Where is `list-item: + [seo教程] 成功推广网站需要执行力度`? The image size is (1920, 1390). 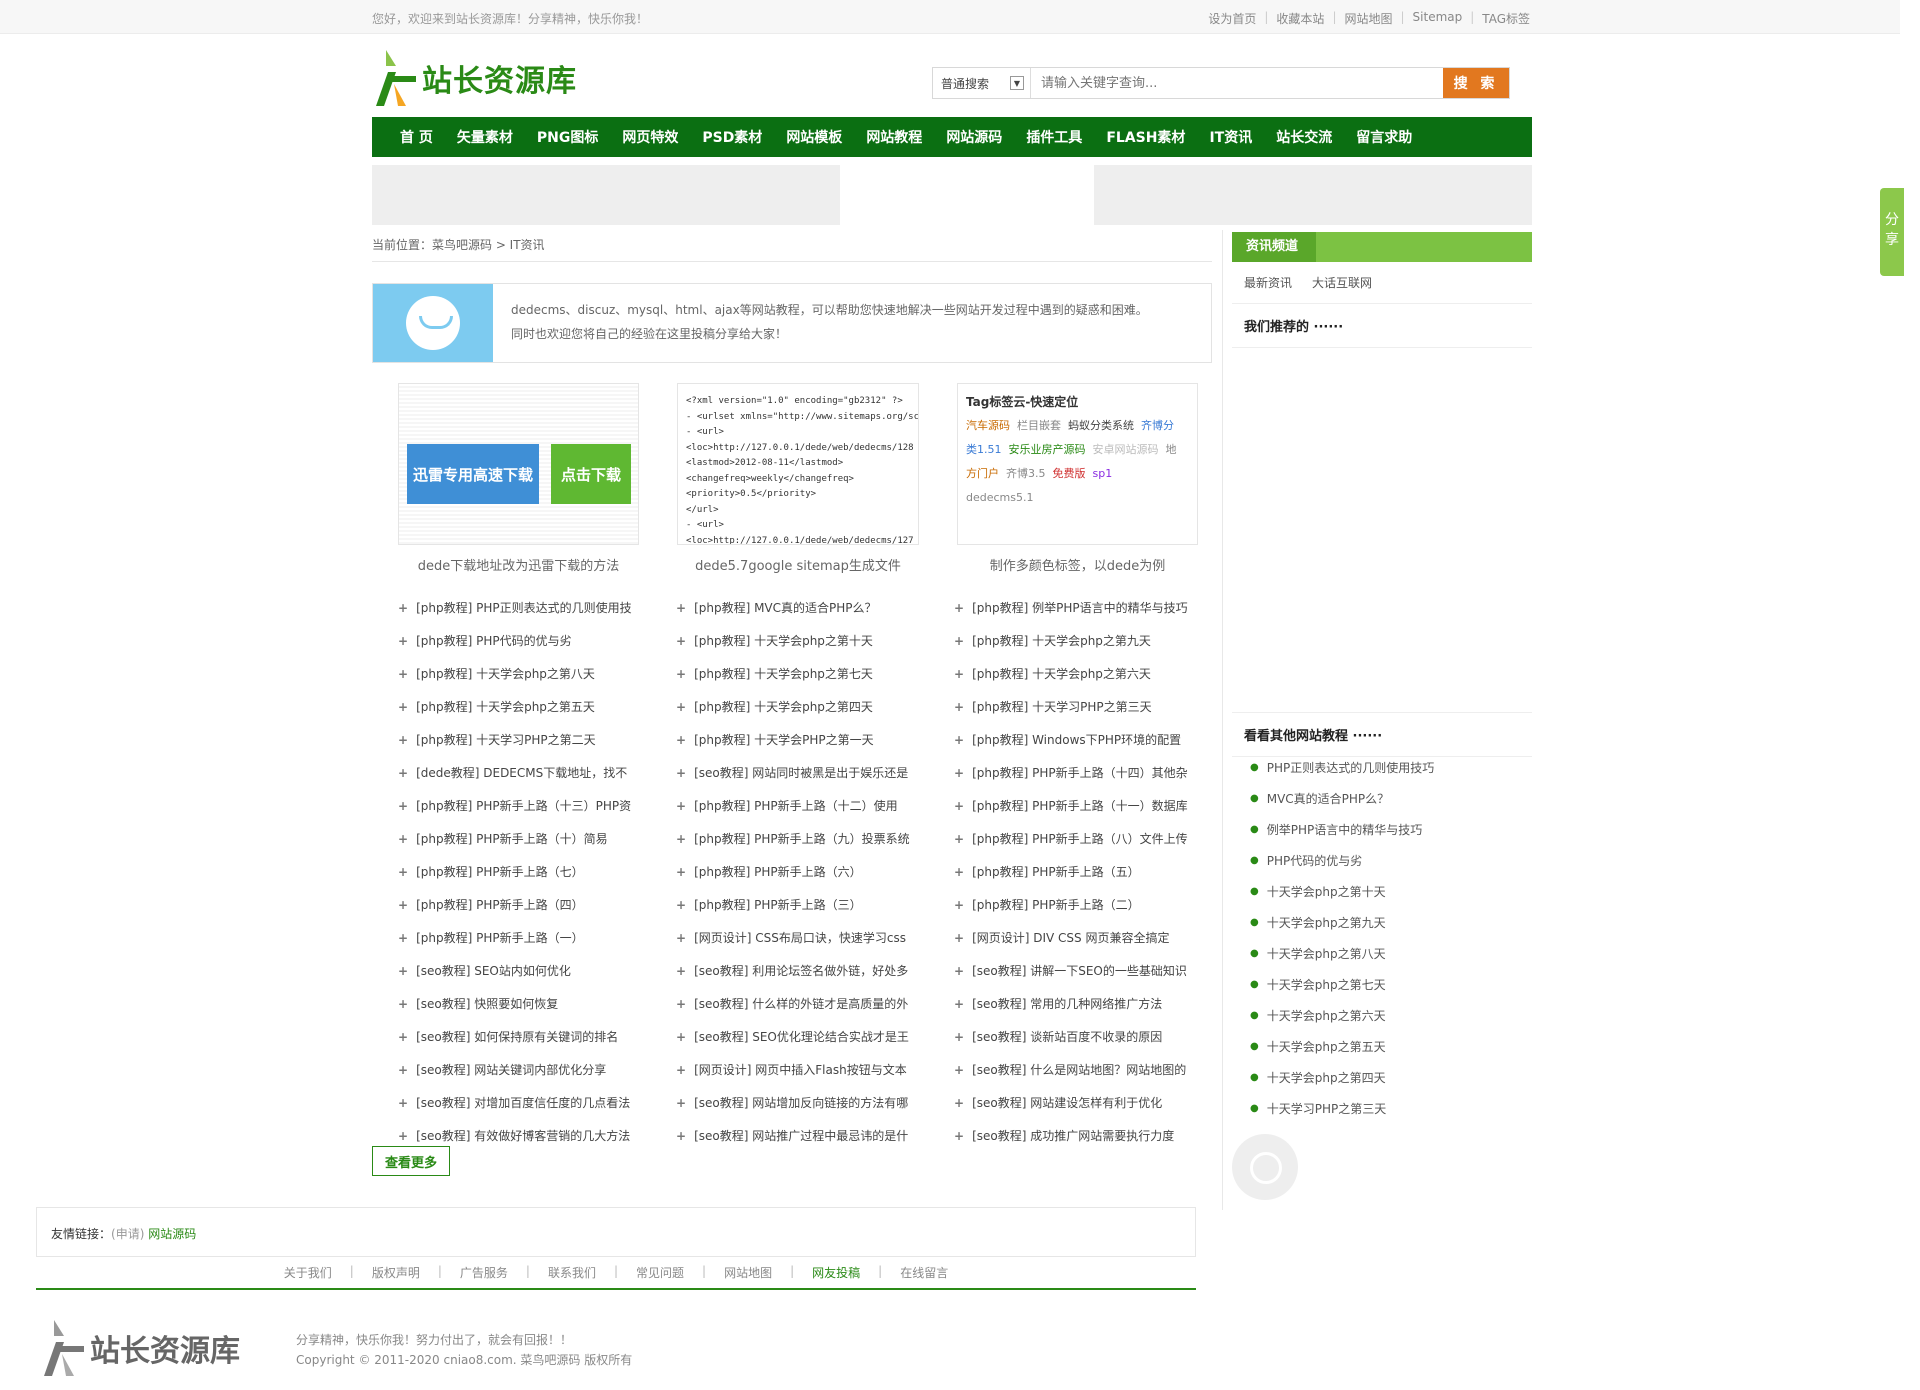 list-item: + [seo教程] 成功推广网站需要执行力度 is located at coordinates (1086, 1135).